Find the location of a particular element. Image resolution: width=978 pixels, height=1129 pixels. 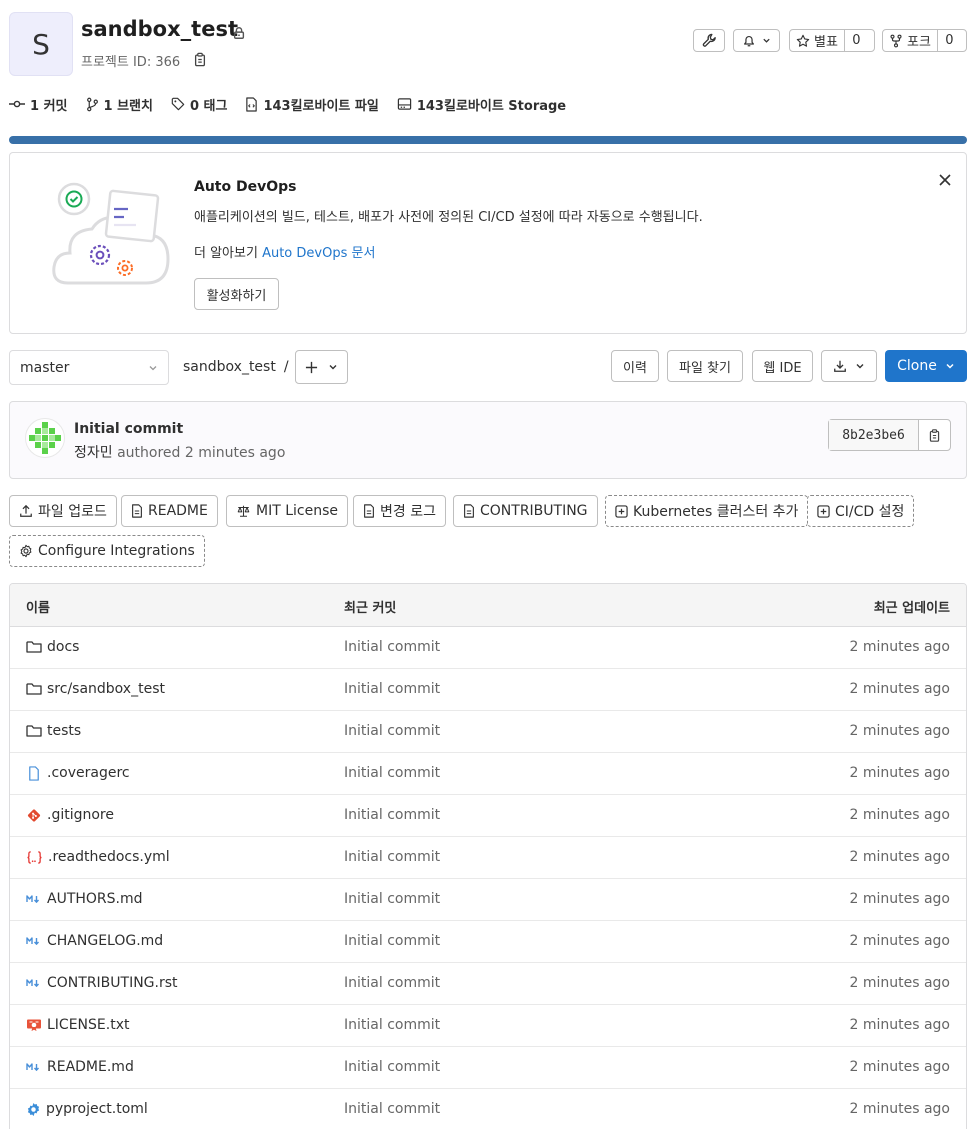

breadcrumb-project: sandbox_test is located at coordinates (229, 367).